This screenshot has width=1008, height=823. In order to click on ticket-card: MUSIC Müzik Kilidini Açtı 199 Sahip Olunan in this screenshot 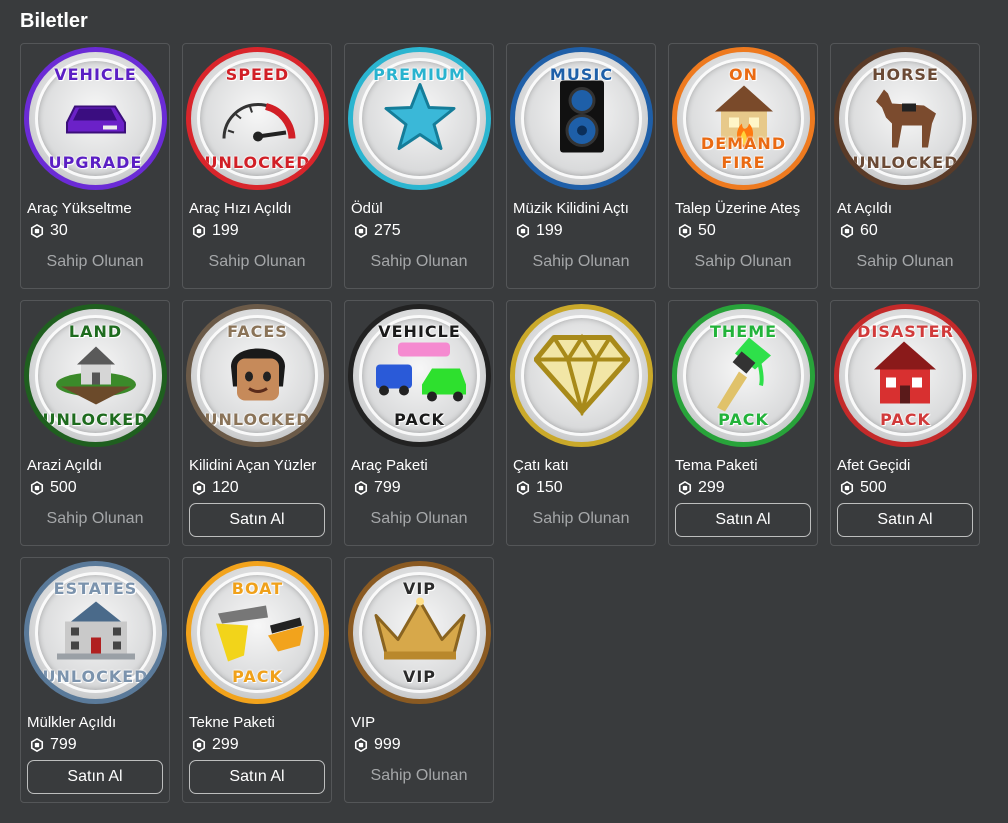, I will do `click(581, 166)`.